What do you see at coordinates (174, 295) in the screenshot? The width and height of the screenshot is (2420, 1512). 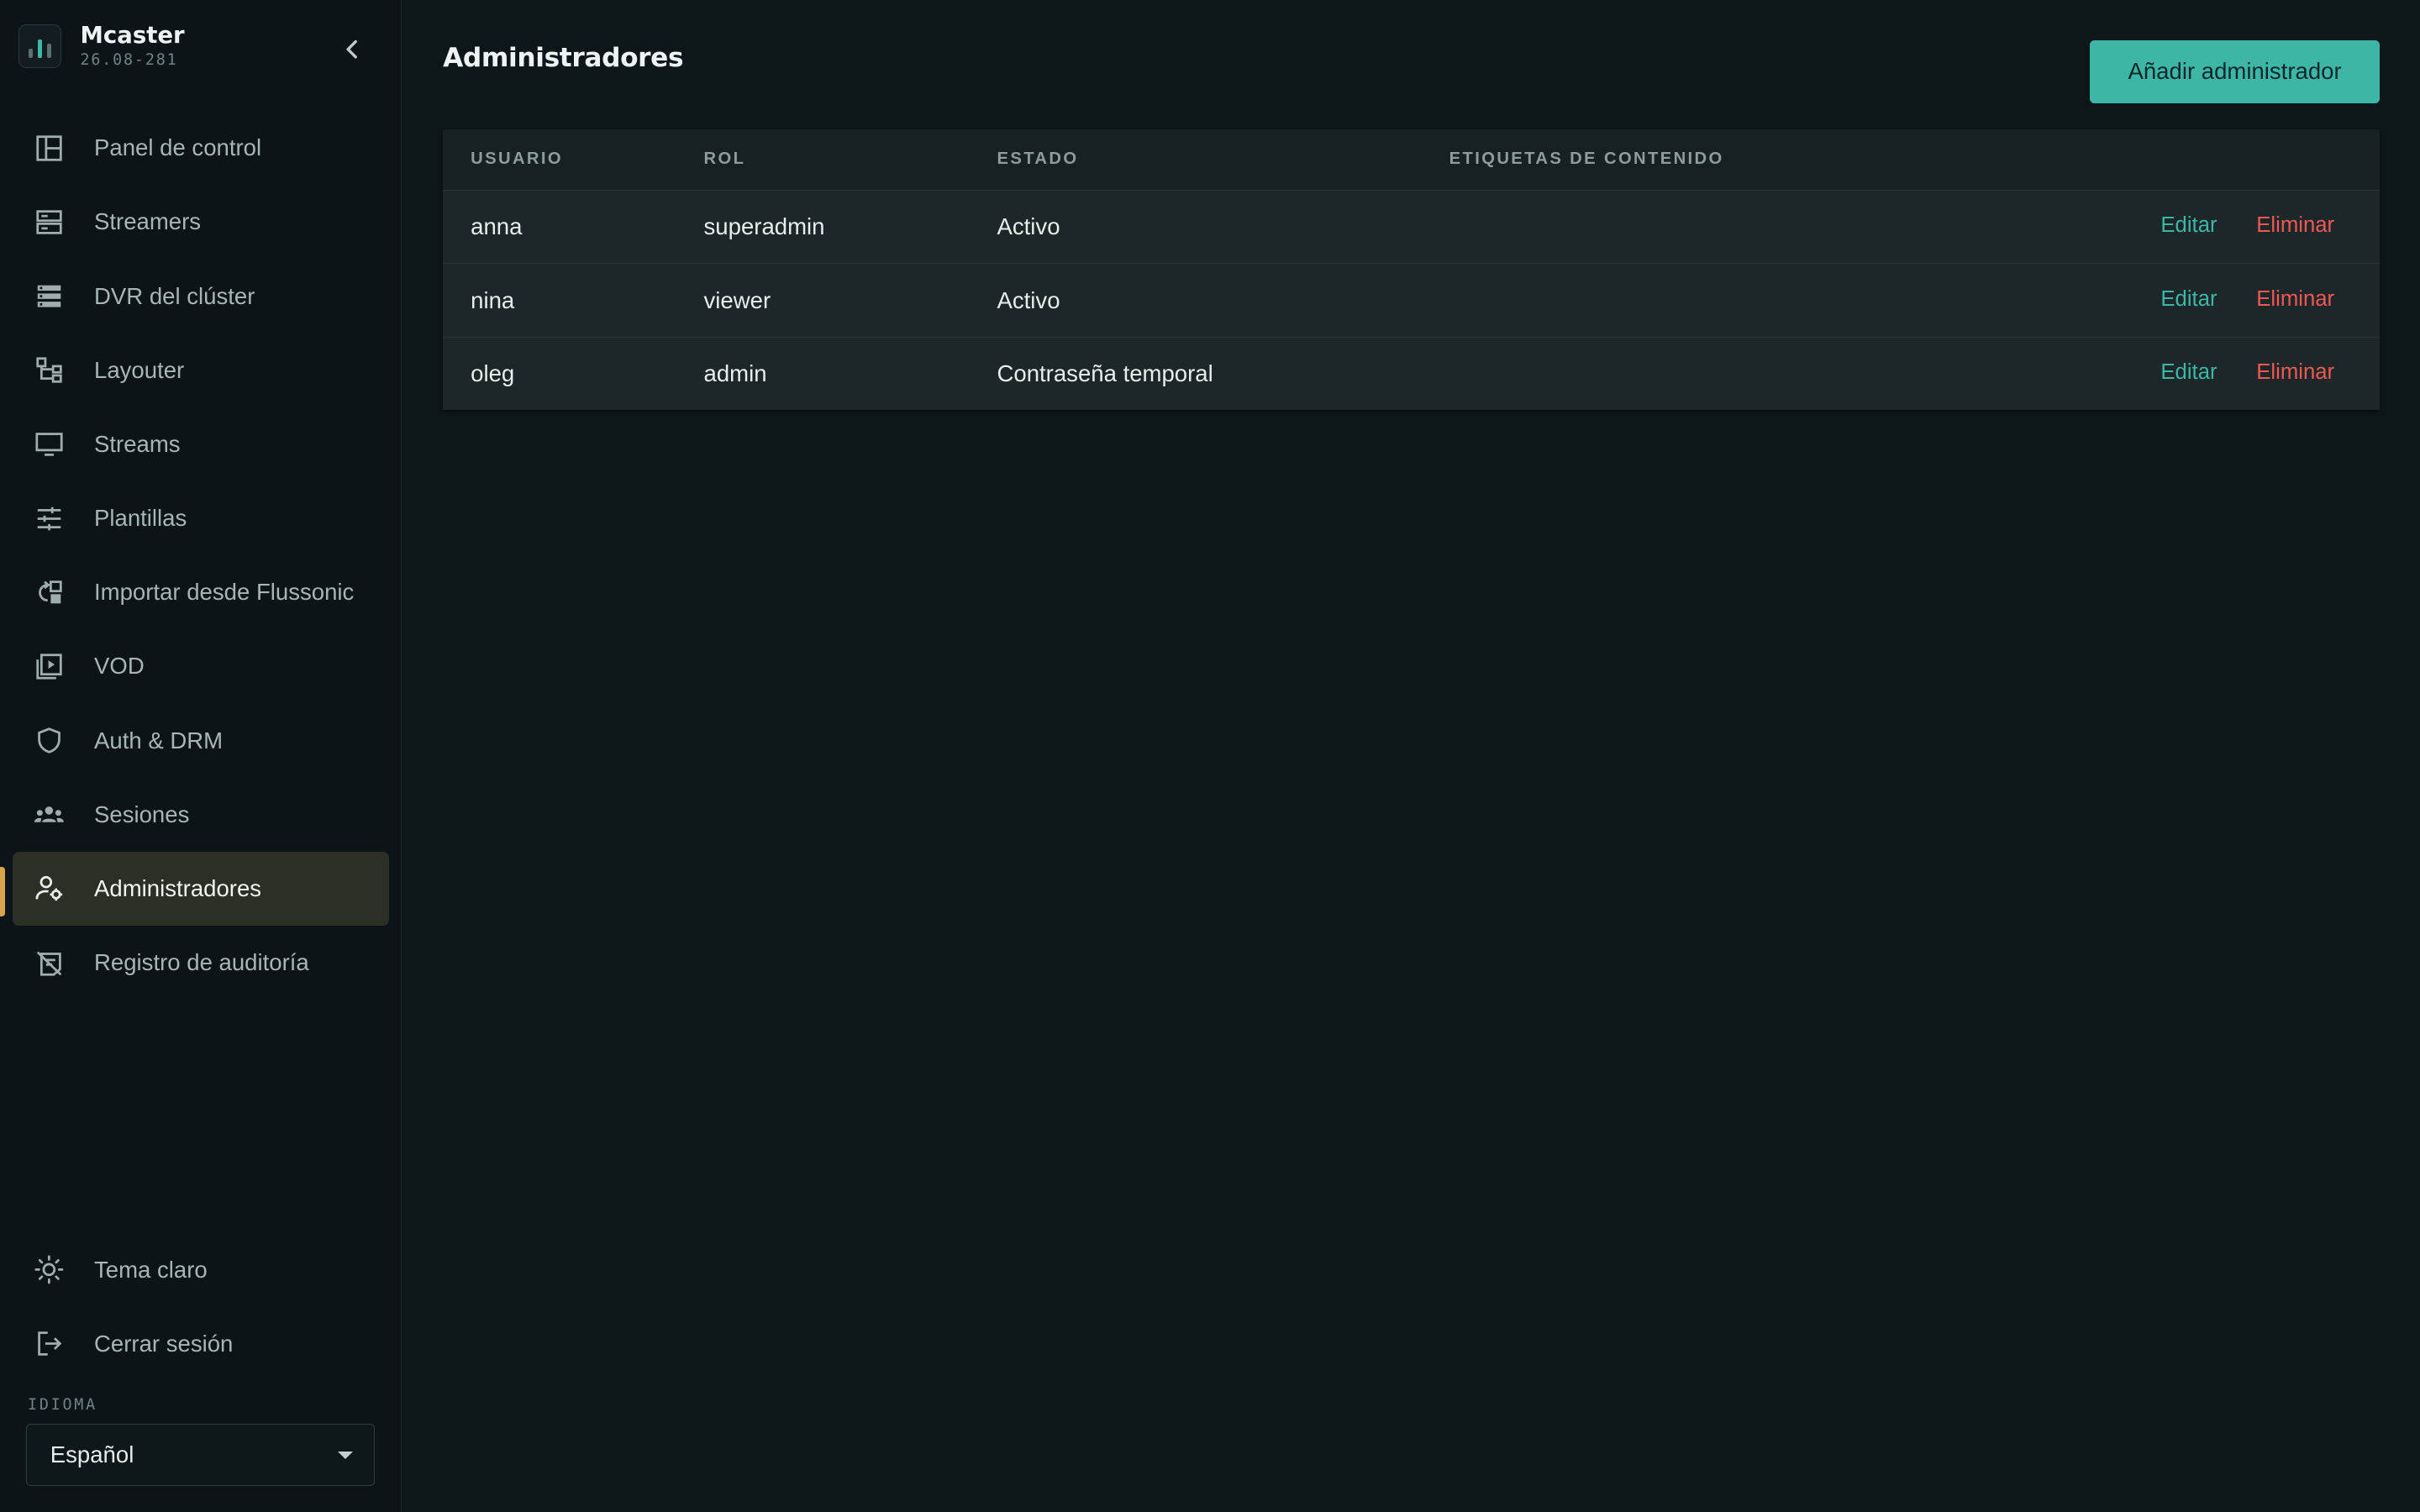 I see `sidebar-item-label: DVR del clúster` at bounding box center [174, 295].